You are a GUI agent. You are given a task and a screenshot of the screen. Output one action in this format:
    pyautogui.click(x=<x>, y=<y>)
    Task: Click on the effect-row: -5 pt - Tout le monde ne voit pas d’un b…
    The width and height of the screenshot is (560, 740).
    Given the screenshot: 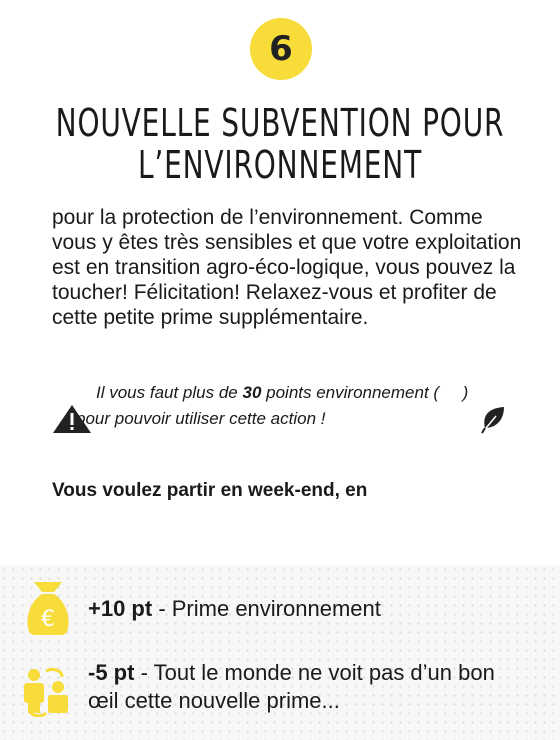 What is the action you would take?
    pyautogui.click(x=308, y=687)
    